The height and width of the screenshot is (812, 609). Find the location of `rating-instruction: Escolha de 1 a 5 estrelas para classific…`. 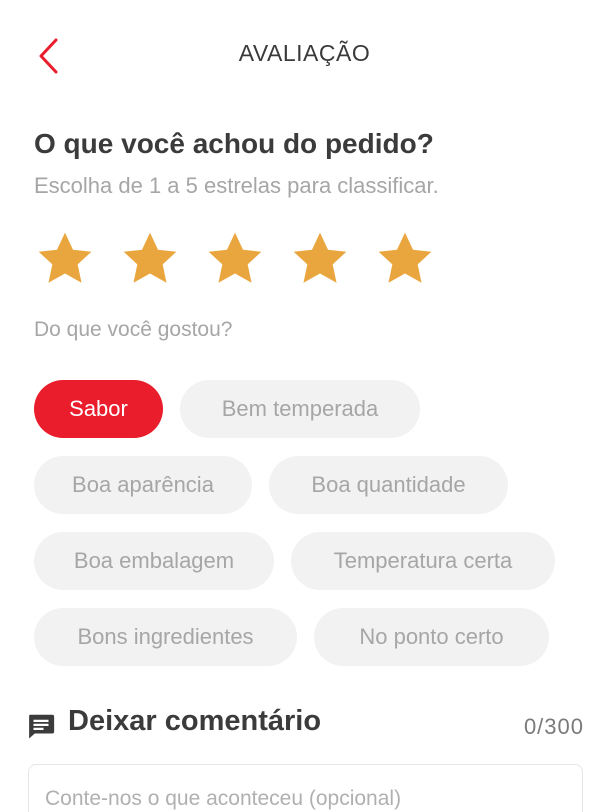

rating-instruction: Escolha de 1 a 5 estrelas para classific… is located at coordinates (236, 185).